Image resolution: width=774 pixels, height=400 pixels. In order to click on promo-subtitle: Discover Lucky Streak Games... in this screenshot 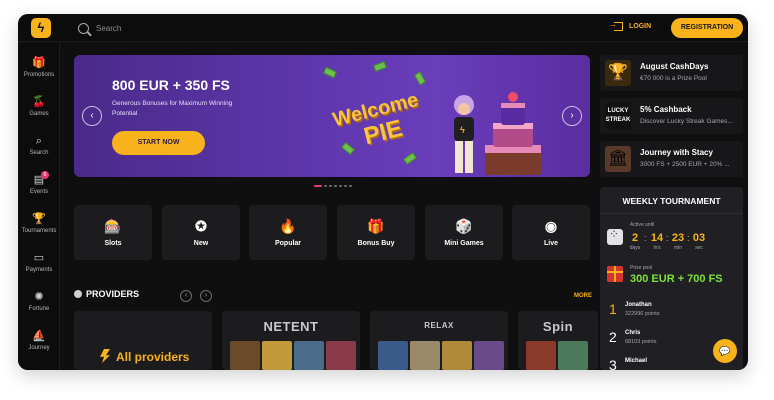, I will do `click(686, 121)`.